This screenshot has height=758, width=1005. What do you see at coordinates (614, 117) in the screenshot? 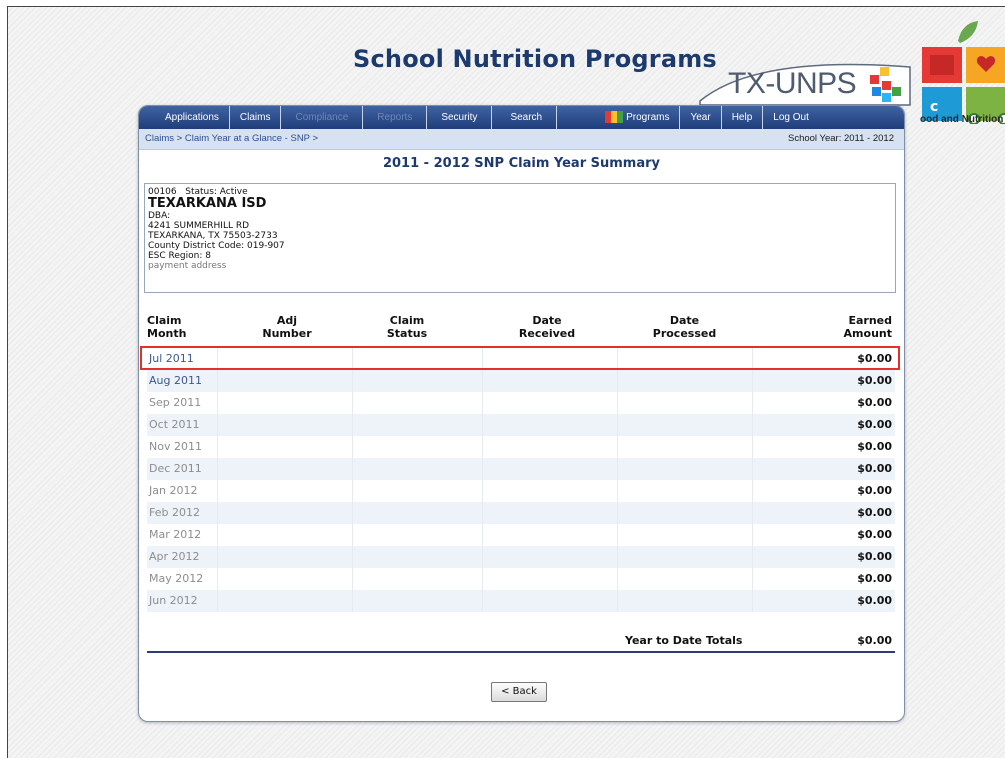
I see `programs-grid-icon` at bounding box center [614, 117].